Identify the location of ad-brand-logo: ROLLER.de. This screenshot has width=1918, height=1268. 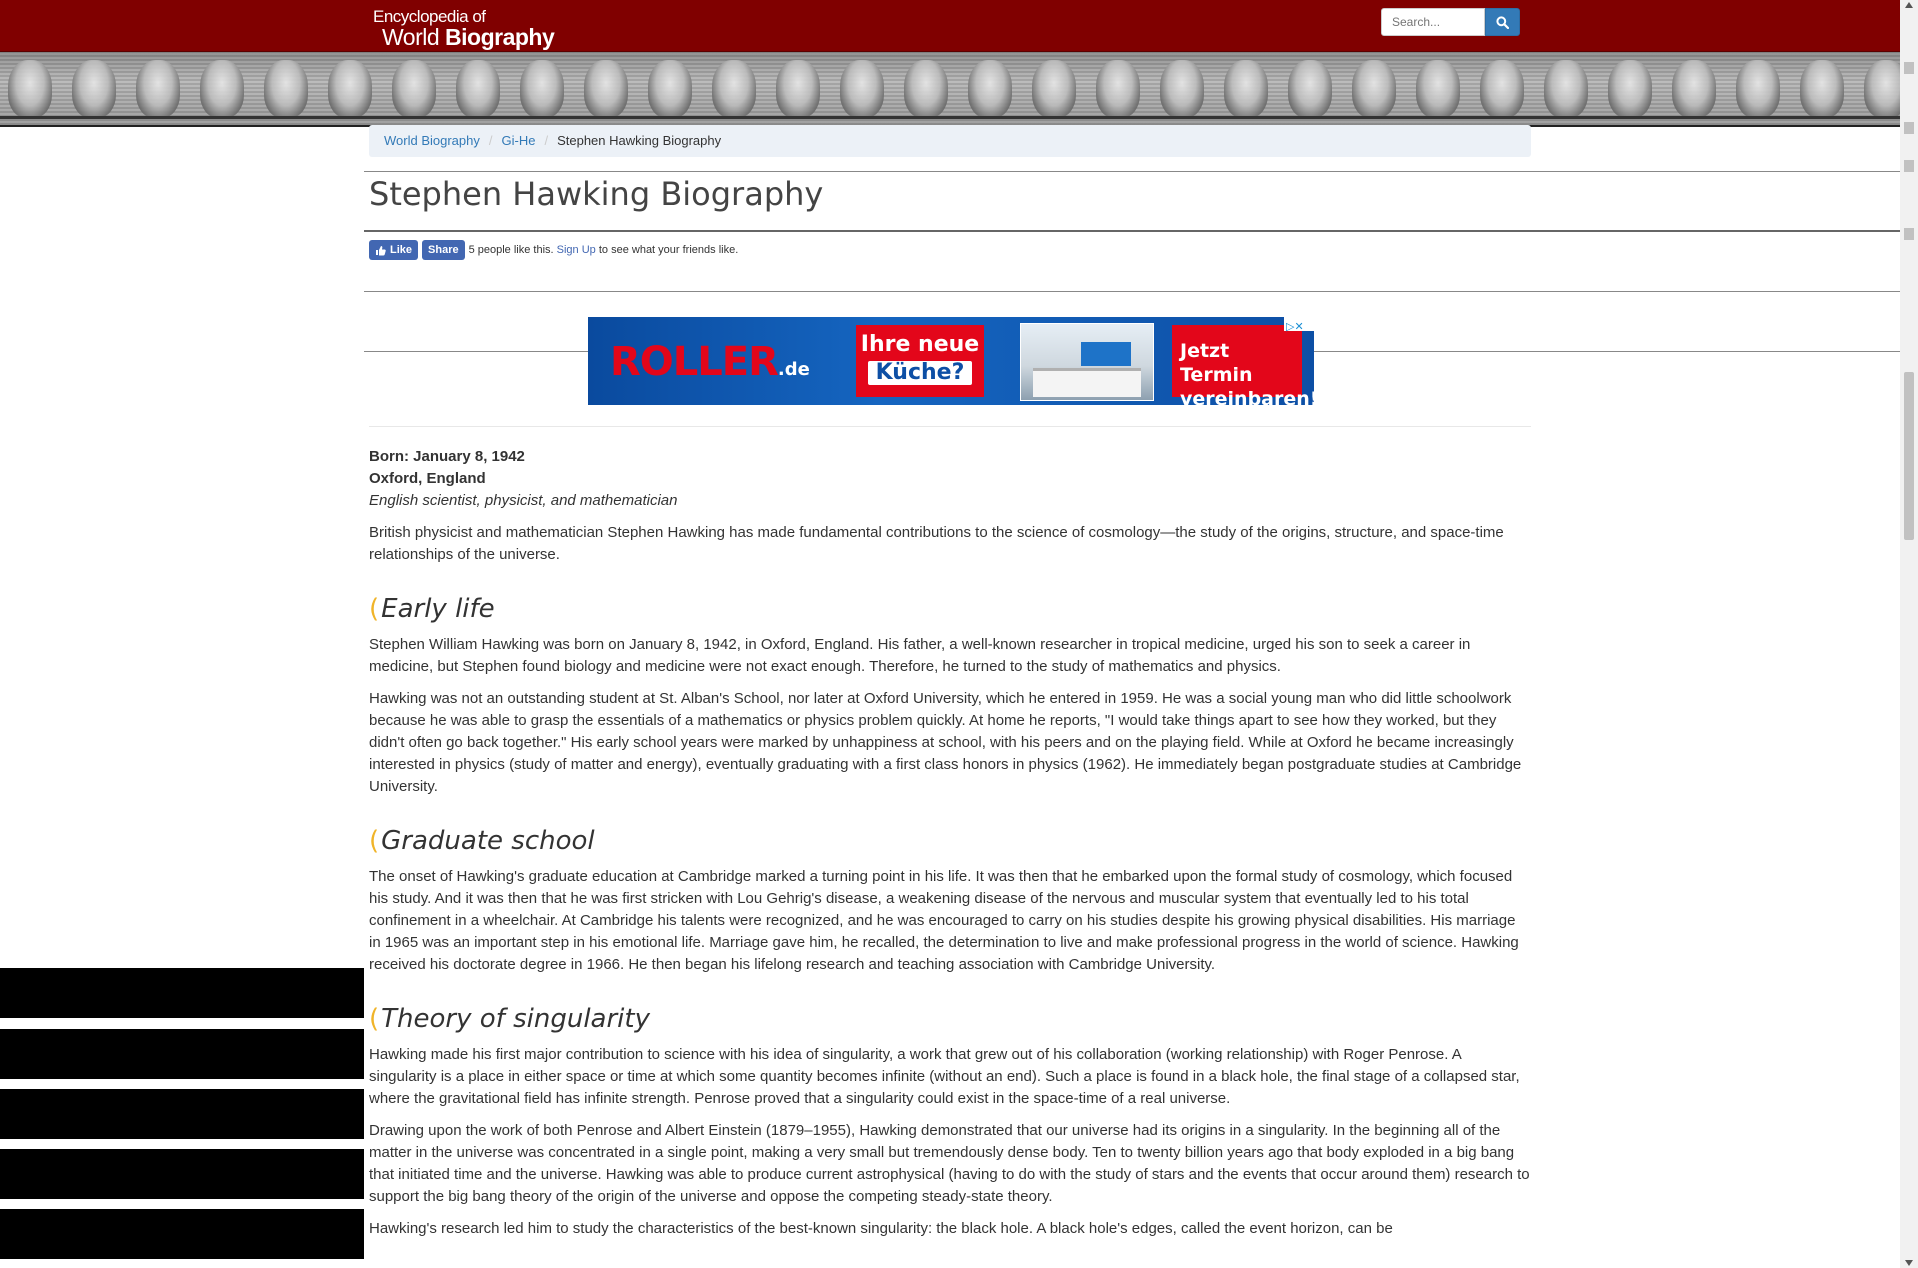
(710, 362).